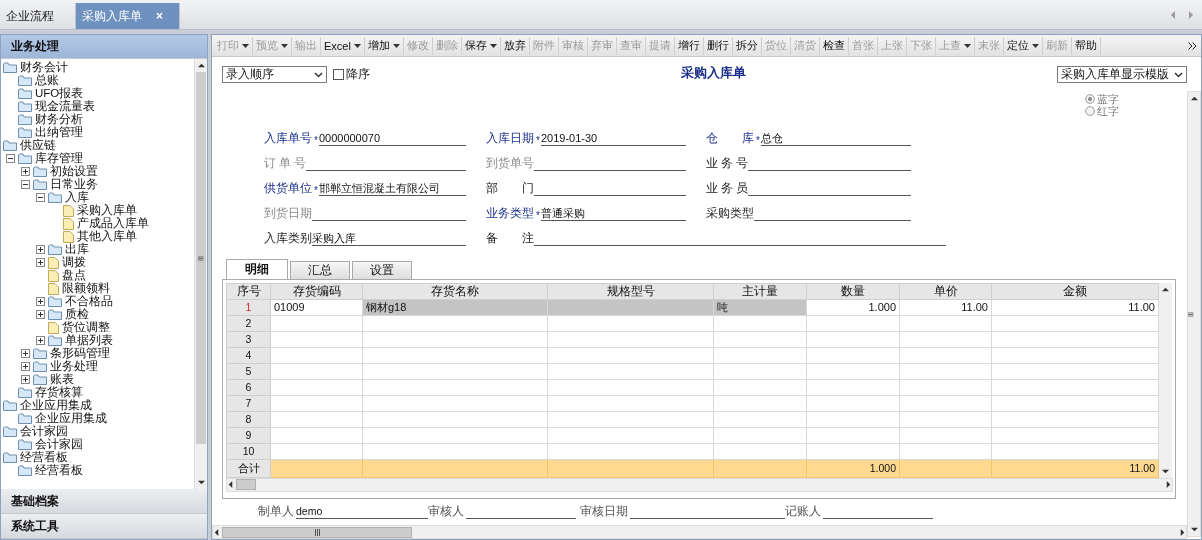  What do you see at coordinates (515, 45) in the screenshot?
I see `toolbar-button: 放弃` at bounding box center [515, 45].